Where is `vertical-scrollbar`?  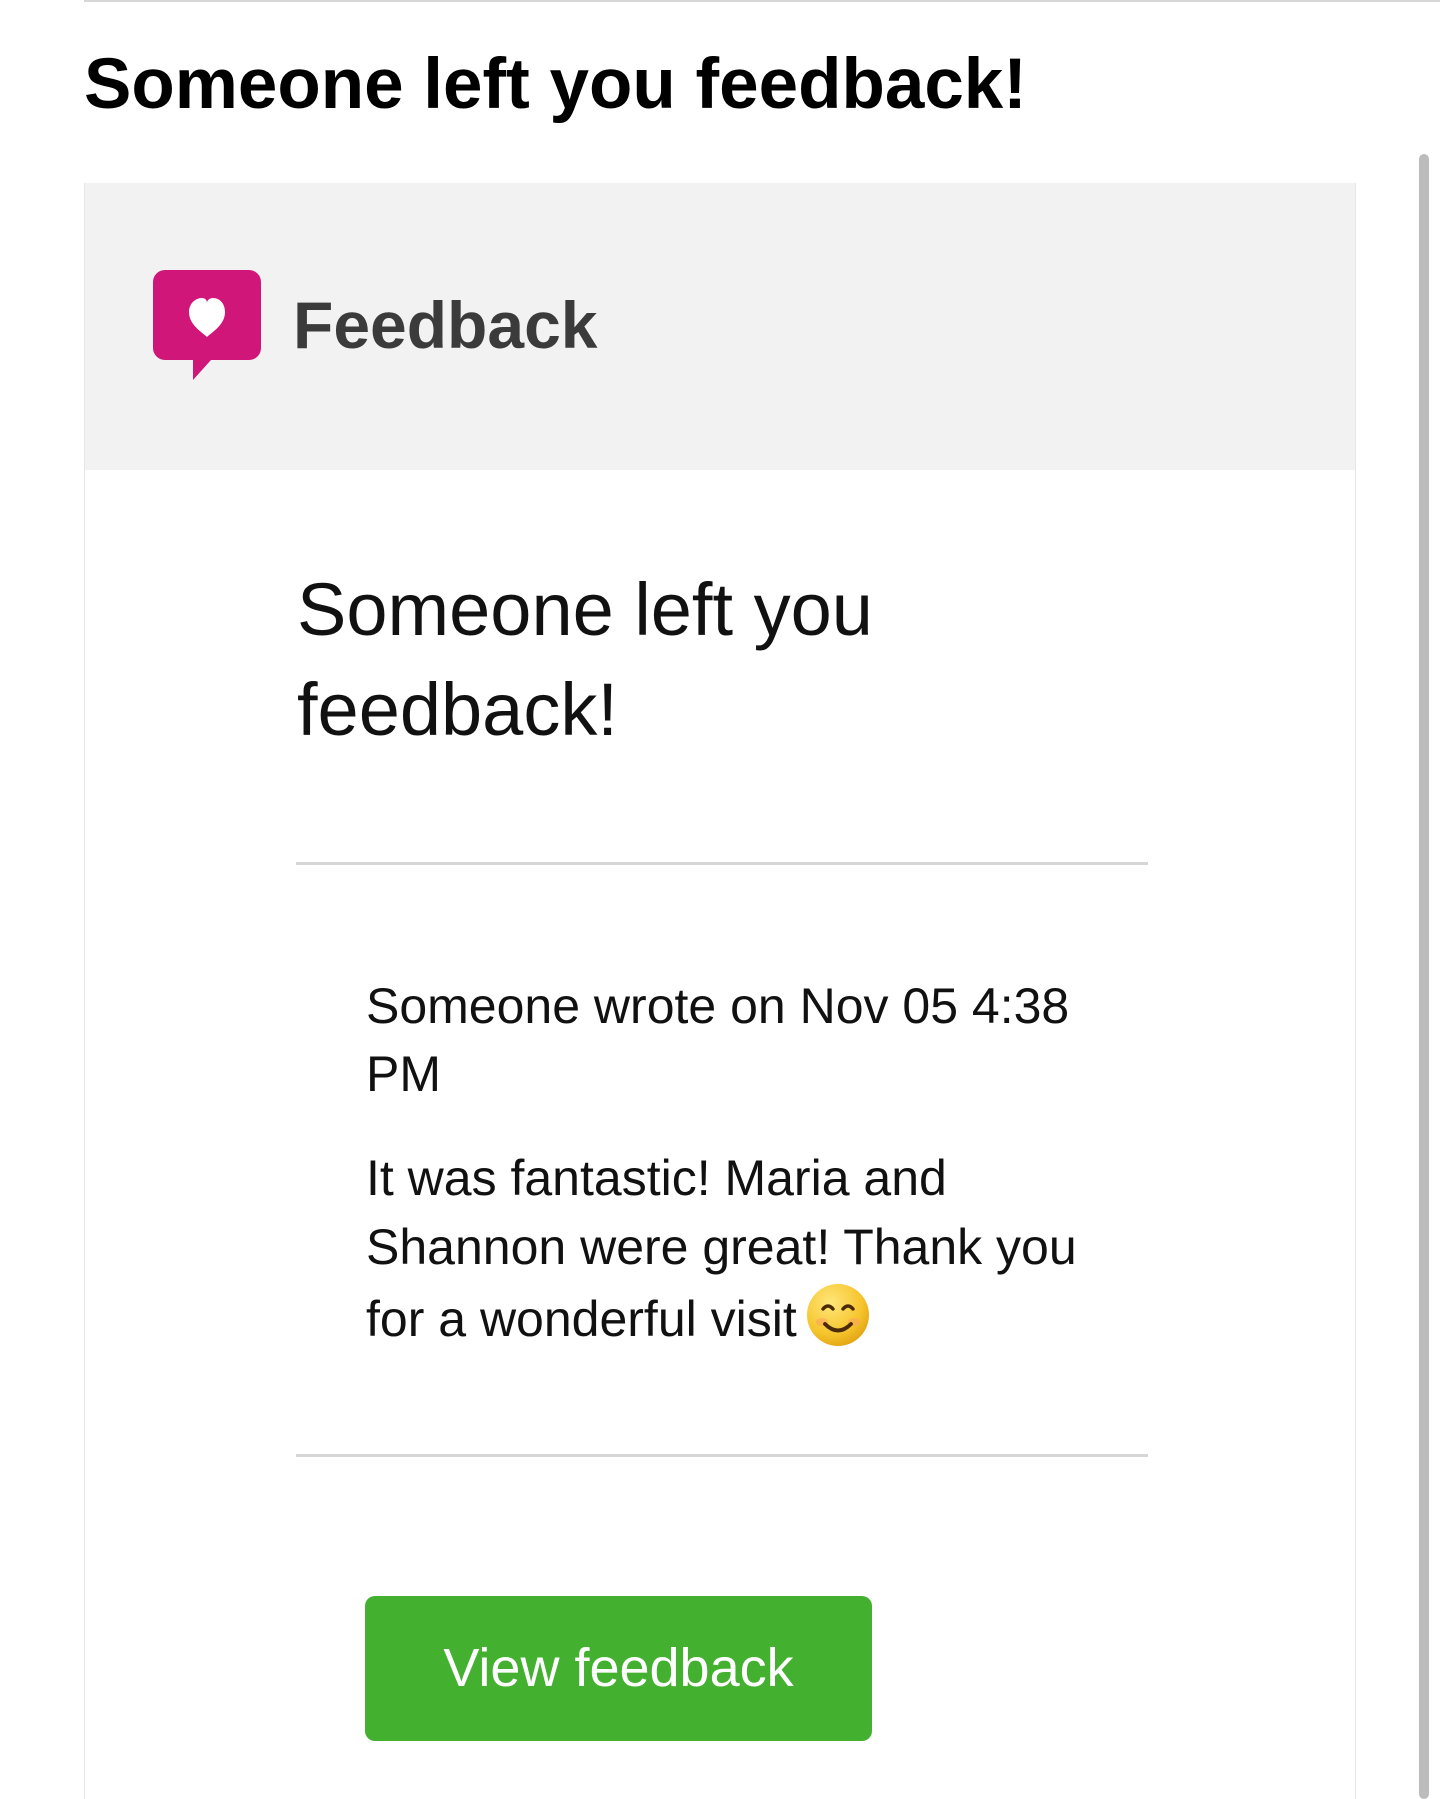
vertical-scrollbar is located at coordinates (1424, 976).